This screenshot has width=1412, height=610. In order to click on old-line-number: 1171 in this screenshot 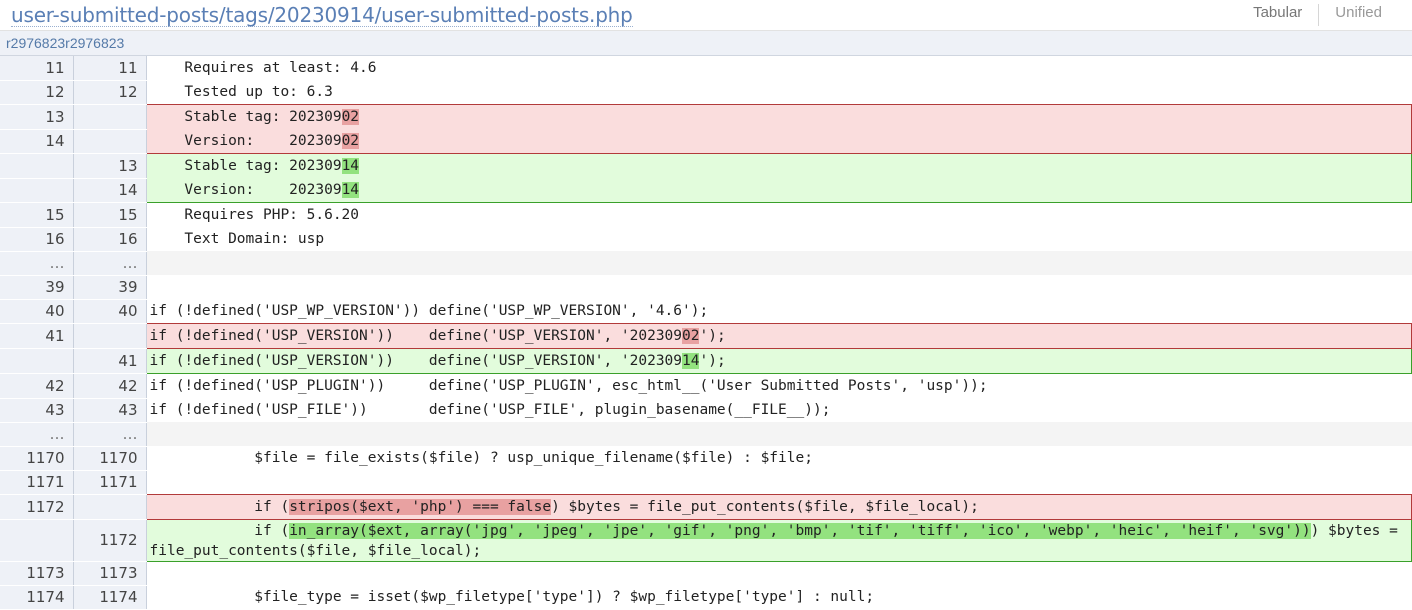, I will do `click(37, 482)`.